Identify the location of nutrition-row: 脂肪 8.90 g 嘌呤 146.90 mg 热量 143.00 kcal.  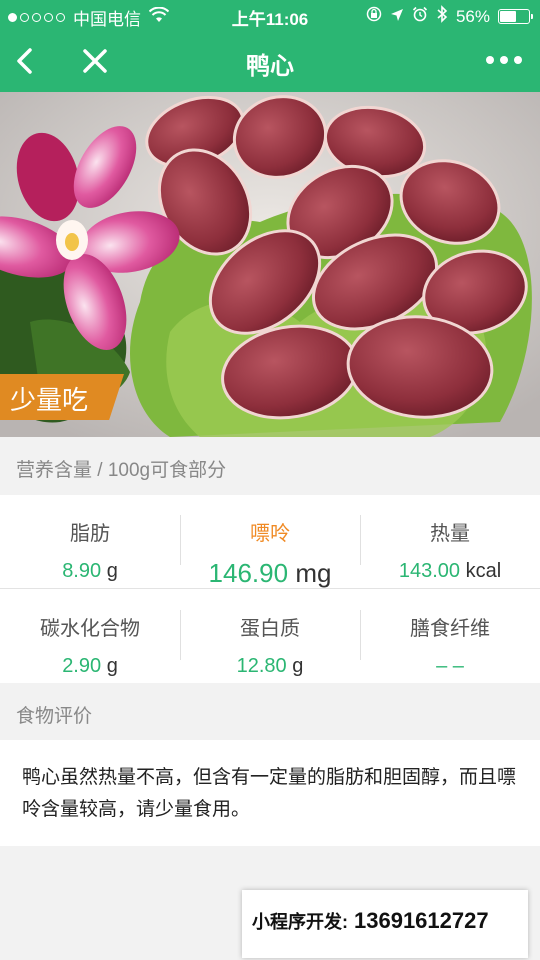
(270, 542).